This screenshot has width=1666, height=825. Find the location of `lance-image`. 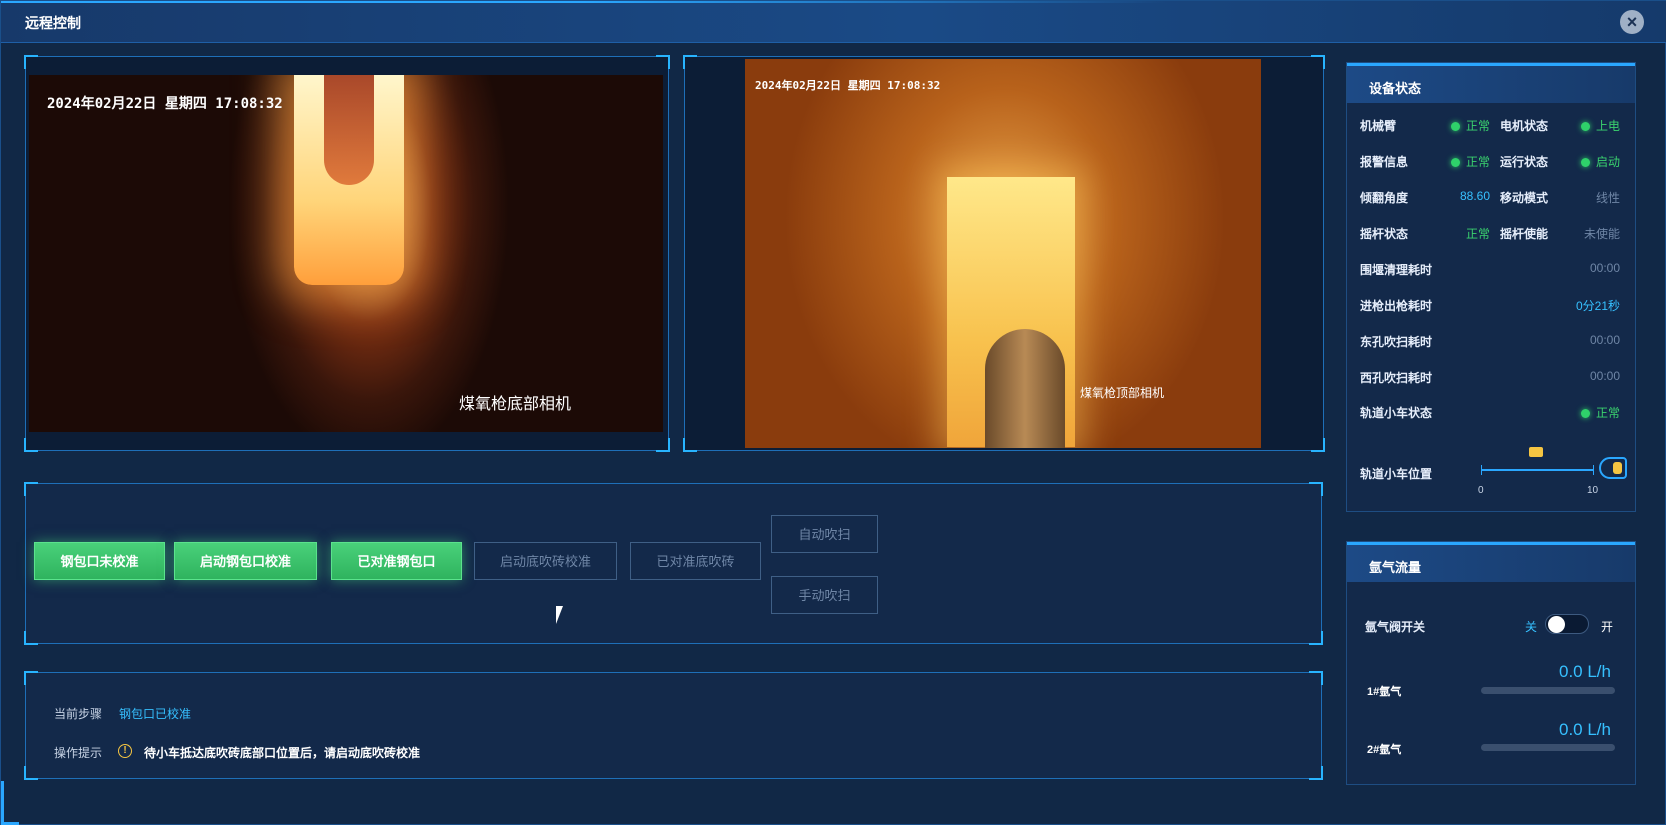

lance-image is located at coordinates (1025, 388).